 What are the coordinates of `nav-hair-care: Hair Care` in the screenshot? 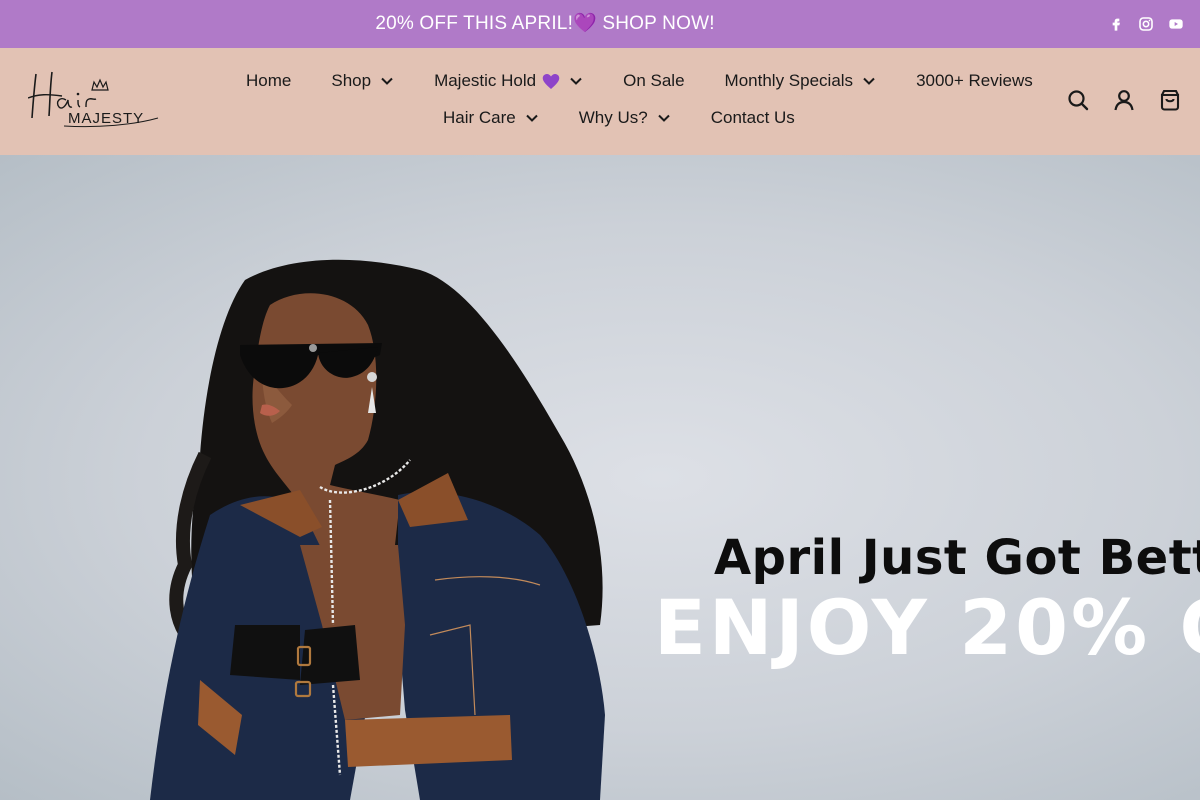 It's located at (491, 118).